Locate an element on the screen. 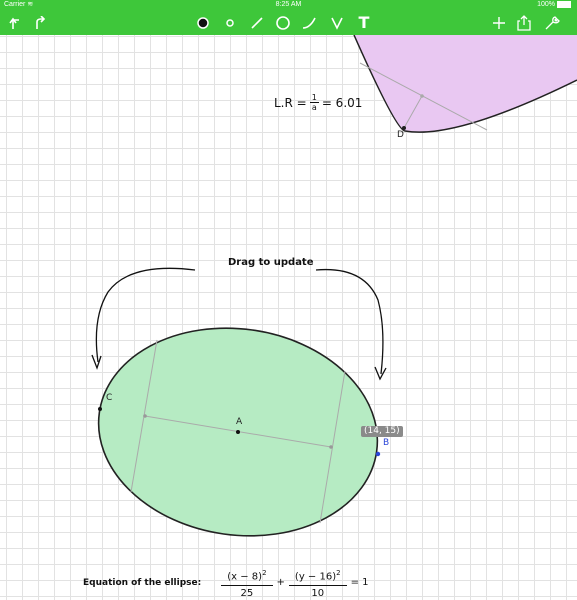 This screenshot has height=600, width=577. clock: 8:25 AM is located at coordinates (288, 4).